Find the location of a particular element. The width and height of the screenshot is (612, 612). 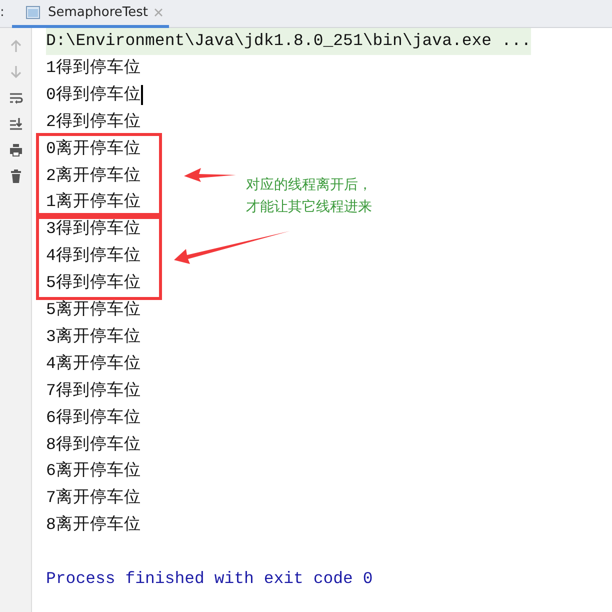

console-line: 8离开停车位 is located at coordinates (93, 524).